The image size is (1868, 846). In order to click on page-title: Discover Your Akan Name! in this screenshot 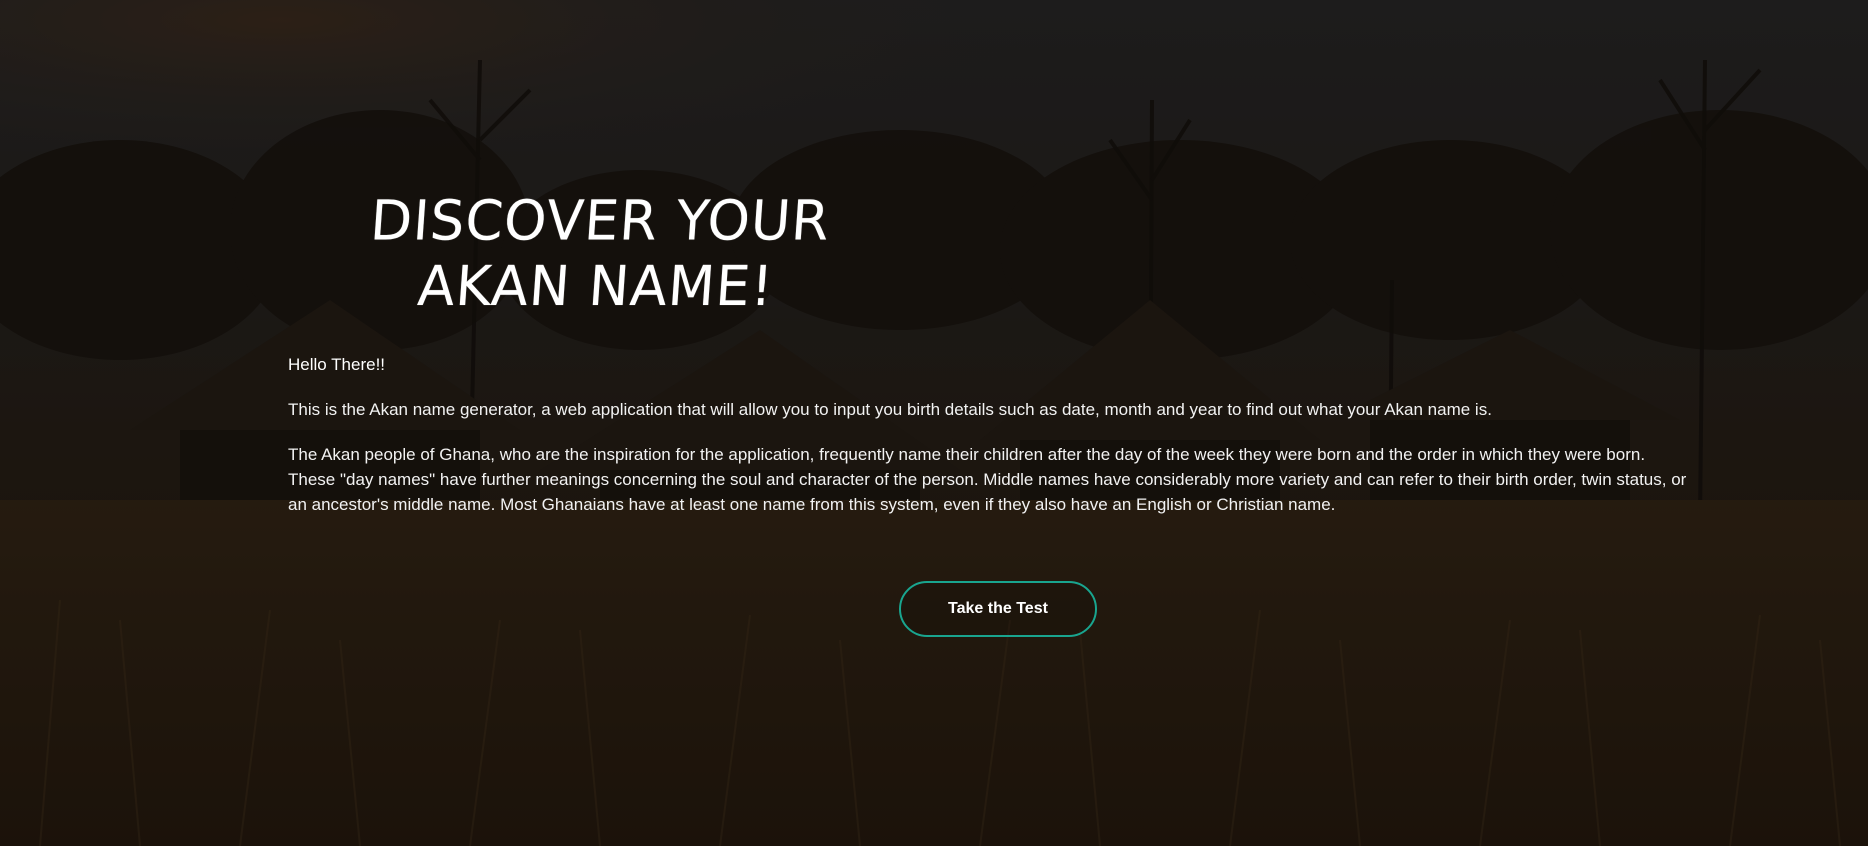, I will do `click(600, 253)`.